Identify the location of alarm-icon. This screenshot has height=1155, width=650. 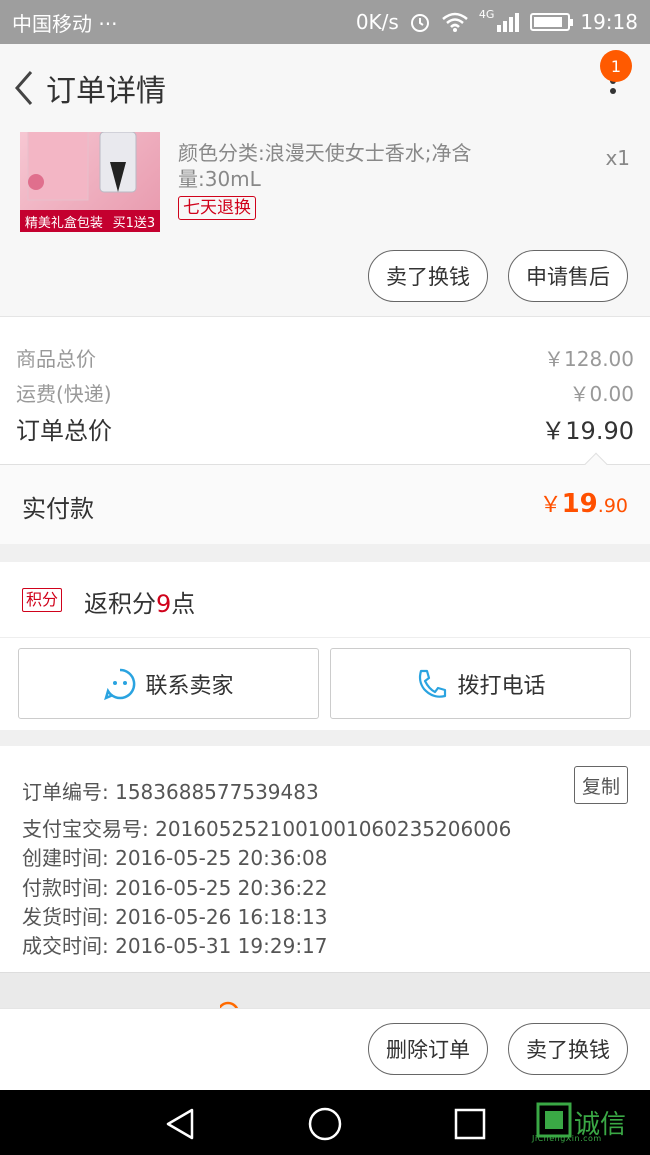
(419, 23).